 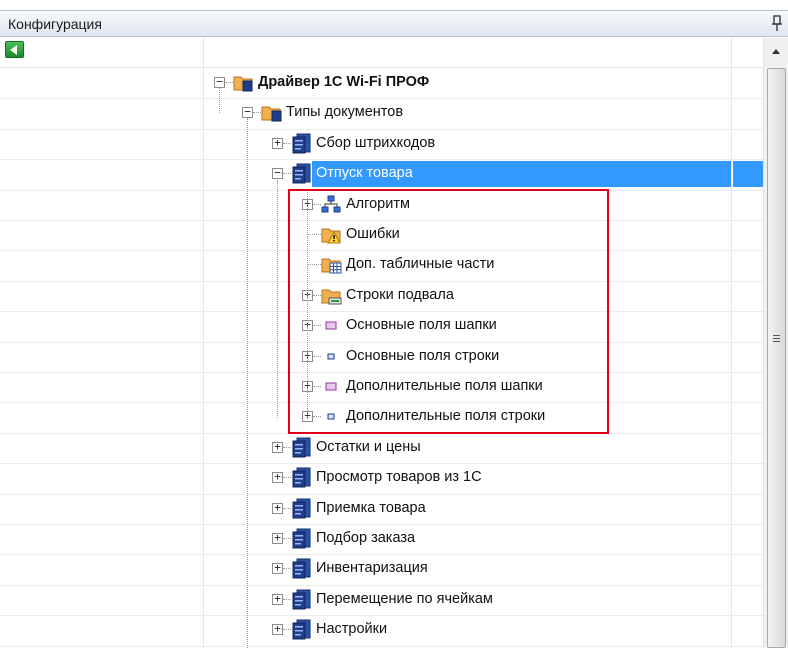 I want to click on tree-node-peremesh: + Перемещение по ячейкам, so click(x=381, y=600).